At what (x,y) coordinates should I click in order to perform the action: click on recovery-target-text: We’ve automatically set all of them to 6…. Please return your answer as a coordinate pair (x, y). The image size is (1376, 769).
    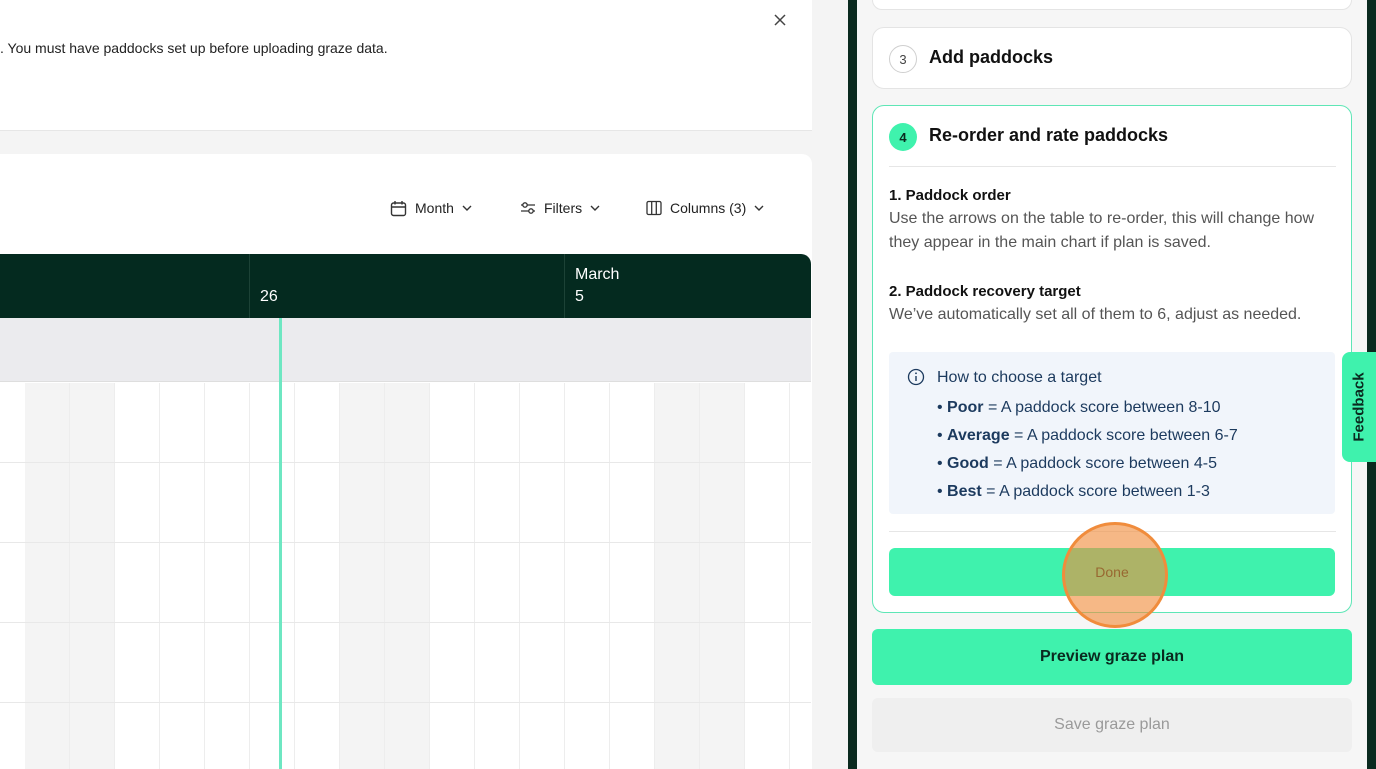
    Looking at the image, I should click on (1095, 314).